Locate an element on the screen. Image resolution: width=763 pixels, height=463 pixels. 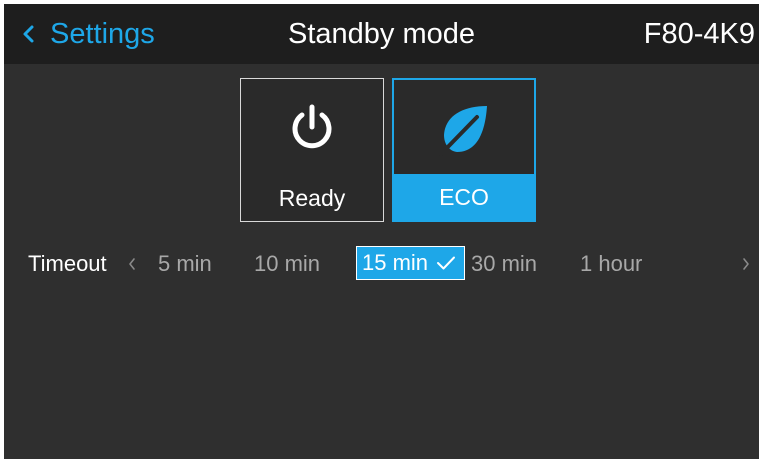
timeout-option-10-min: 10 min is located at coordinates (287, 264).